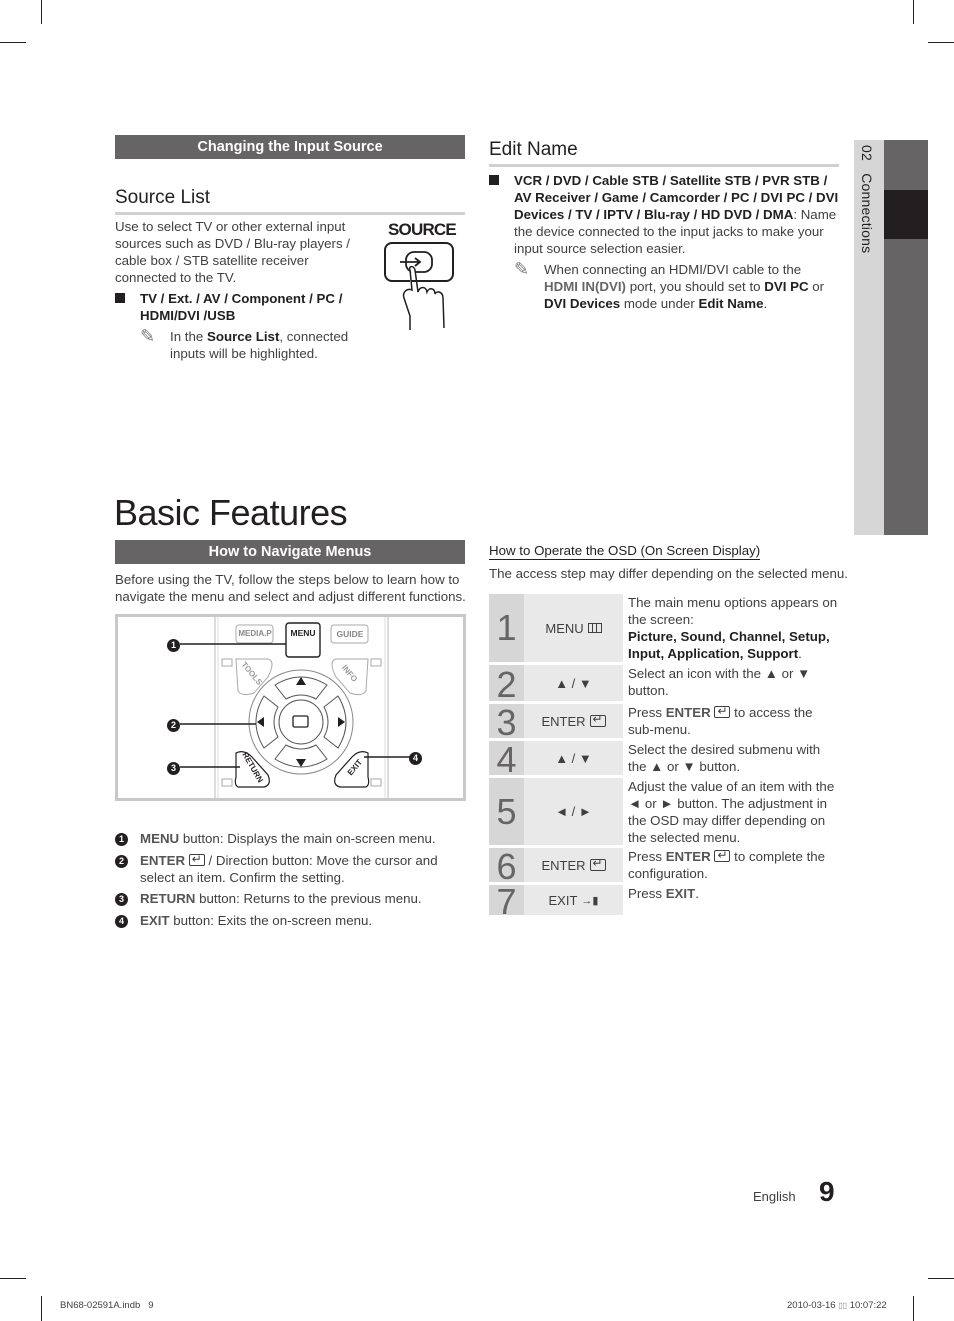 The width and height of the screenshot is (954, 1321). I want to click on slug-date: 2010-03-16, so click(811, 1305).